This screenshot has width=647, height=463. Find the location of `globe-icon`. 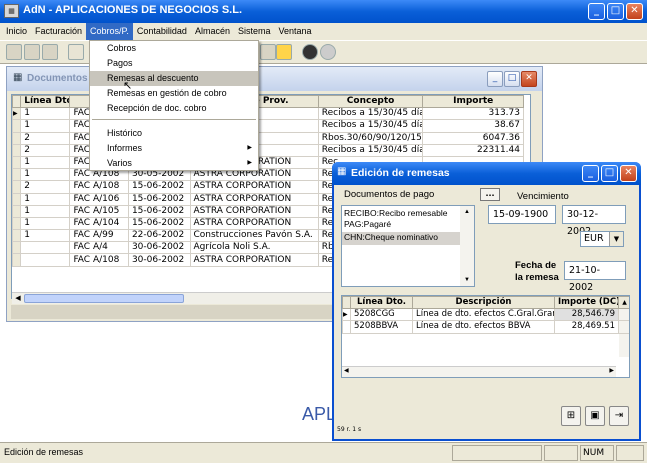

globe-icon is located at coordinates (328, 52).